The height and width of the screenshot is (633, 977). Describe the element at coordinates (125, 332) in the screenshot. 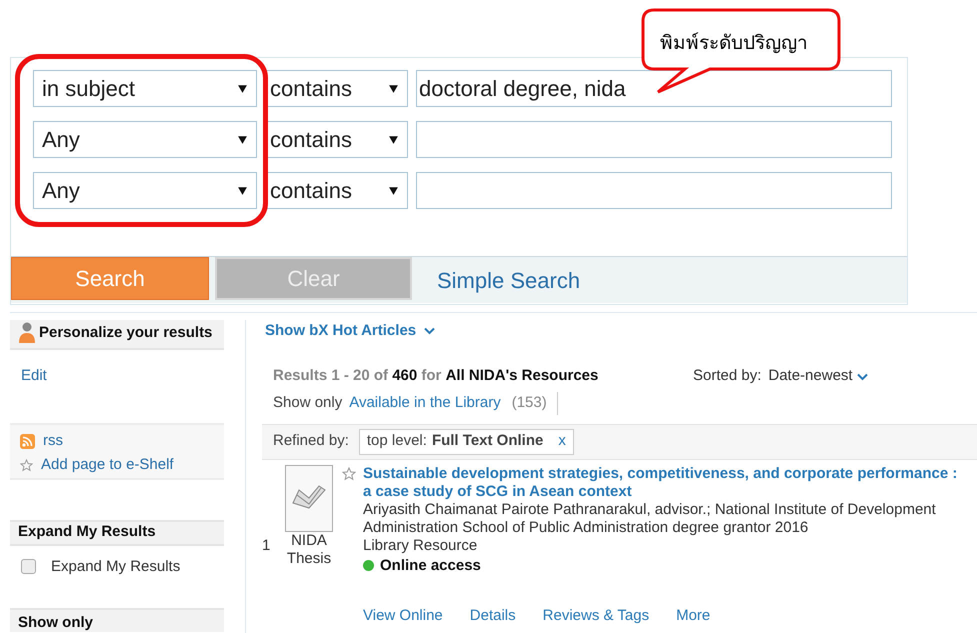

I see `section-title: Personalize your results` at that location.